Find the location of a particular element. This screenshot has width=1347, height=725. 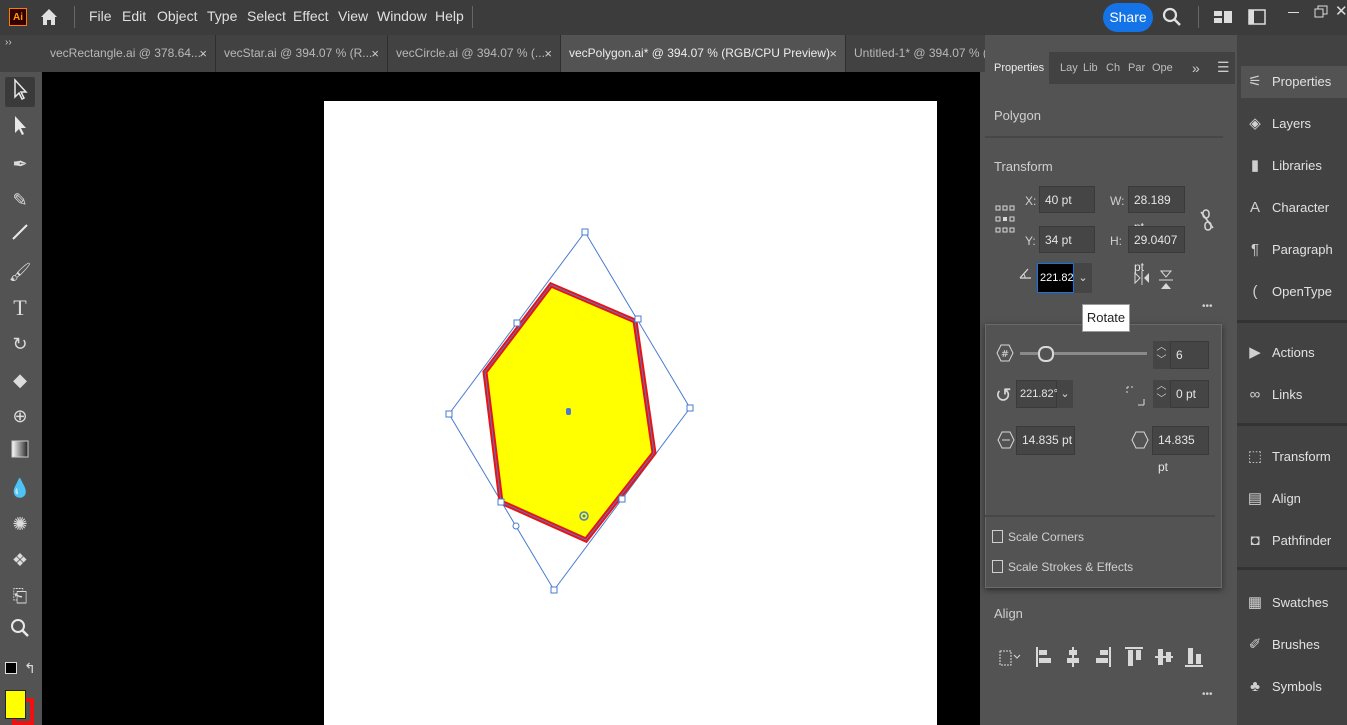

eyedropper-tool-icon: 💧 is located at coordinates (20, 488).